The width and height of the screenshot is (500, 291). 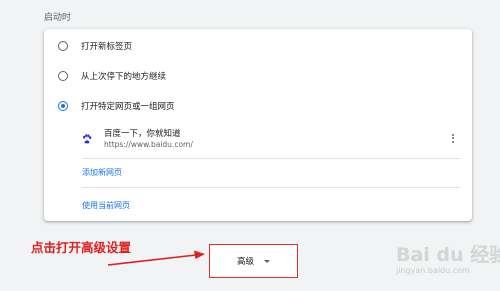 What do you see at coordinates (58, 18) in the screenshot?
I see `startup-section-title: 启动时` at bounding box center [58, 18].